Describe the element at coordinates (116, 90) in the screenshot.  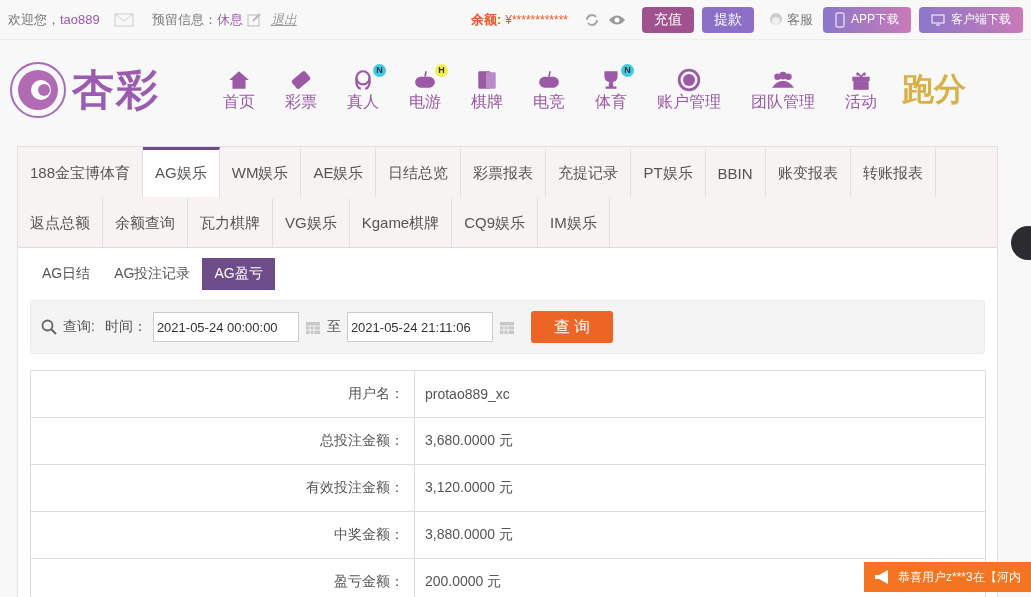
I see `logo-text: 杏彩` at that location.